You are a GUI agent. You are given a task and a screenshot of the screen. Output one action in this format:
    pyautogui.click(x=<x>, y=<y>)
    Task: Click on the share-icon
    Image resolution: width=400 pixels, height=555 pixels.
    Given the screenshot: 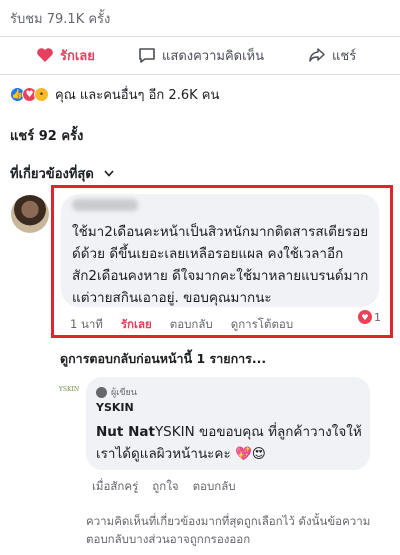 What is the action you would take?
    pyautogui.click(x=317, y=55)
    